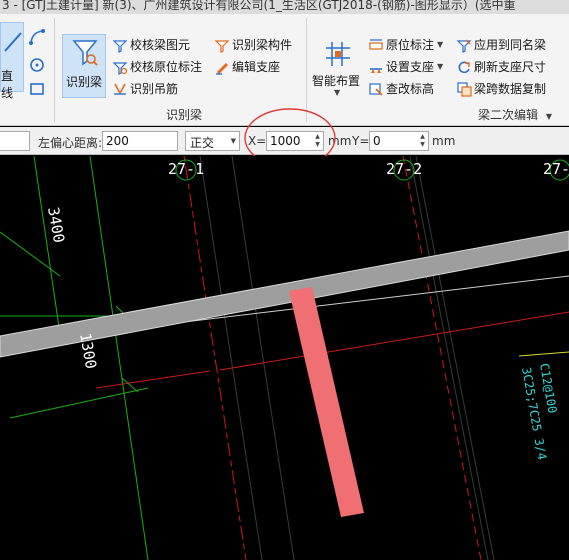  What do you see at coordinates (15, 141) in the screenshot?
I see `partial-input` at bounding box center [15, 141].